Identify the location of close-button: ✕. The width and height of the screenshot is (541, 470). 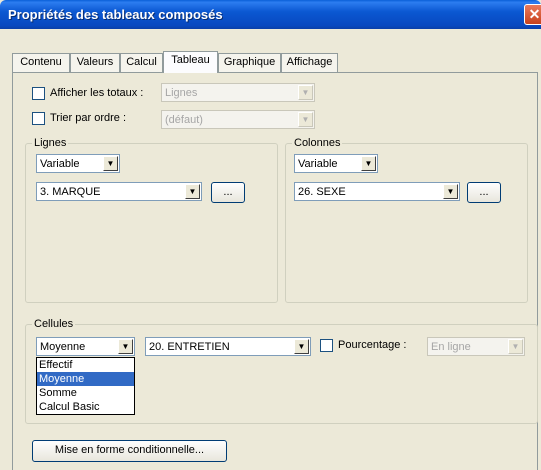
(532, 14).